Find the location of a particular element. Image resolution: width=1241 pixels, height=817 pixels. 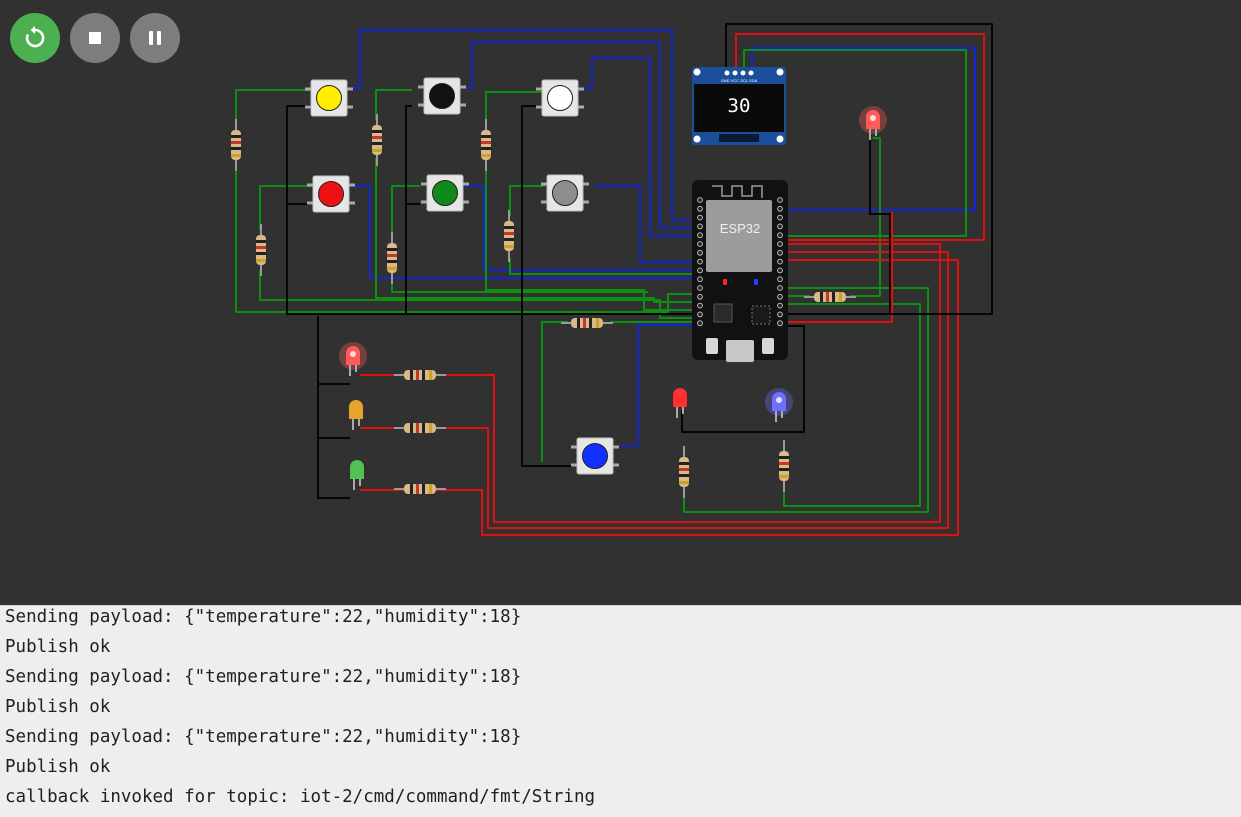

pushbutton-yellow is located at coordinates (329, 98).